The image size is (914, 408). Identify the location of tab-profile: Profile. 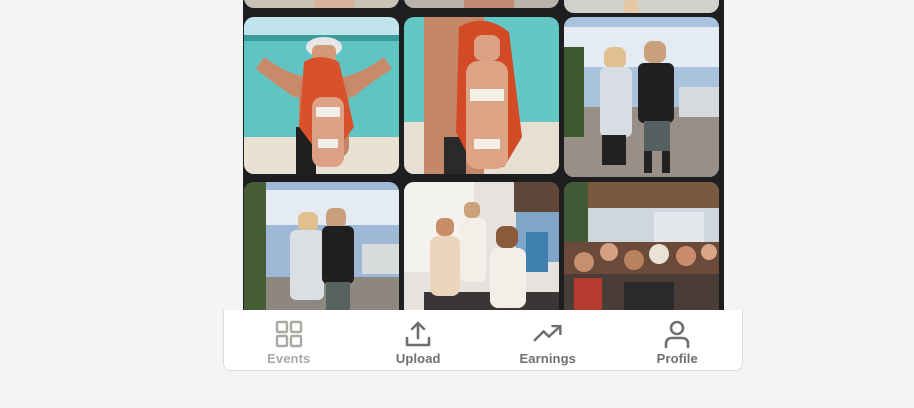
(678, 340).